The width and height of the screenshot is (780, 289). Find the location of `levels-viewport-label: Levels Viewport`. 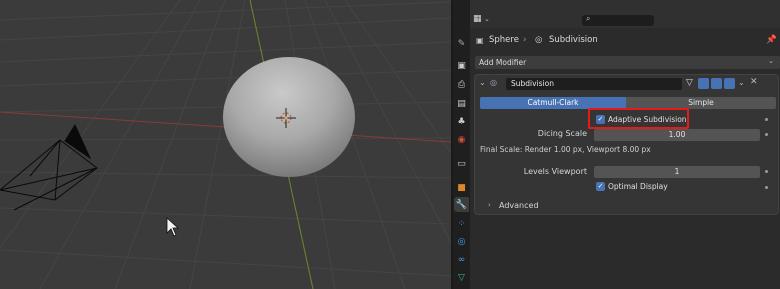

levels-viewport-label: Levels Viewport is located at coordinates (555, 171).